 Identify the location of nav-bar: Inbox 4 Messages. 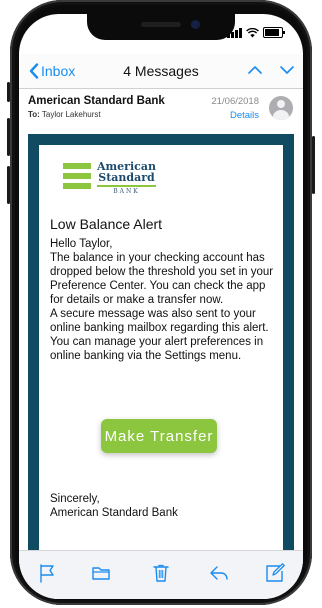
(161, 71).